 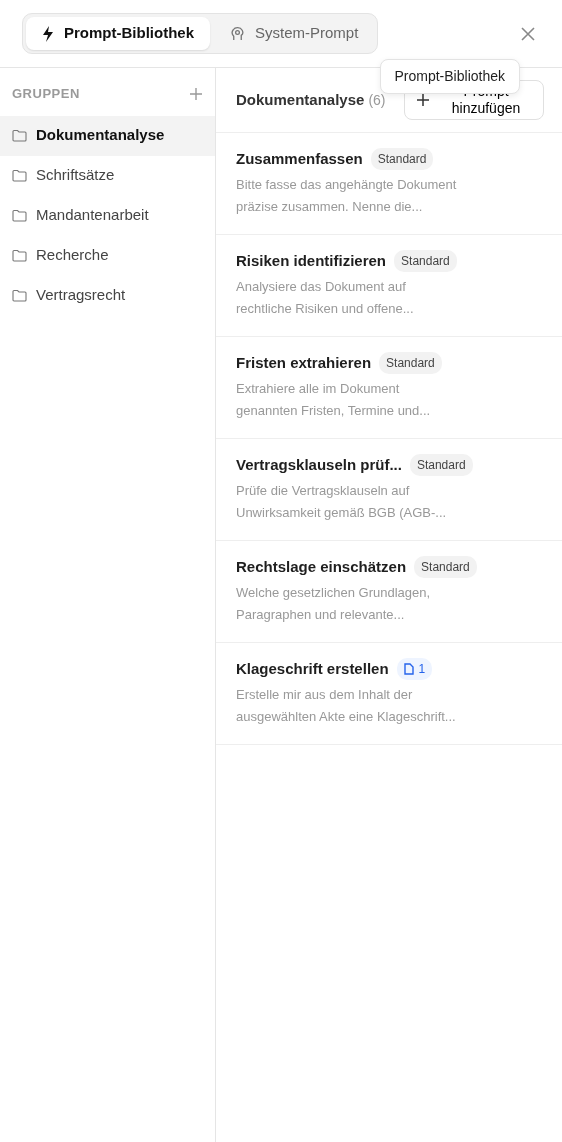 What do you see at coordinates (449, 76) in the screenshot?
I see `tooltip: Prompt-Bibliothek` at bounding box center [449, 76].